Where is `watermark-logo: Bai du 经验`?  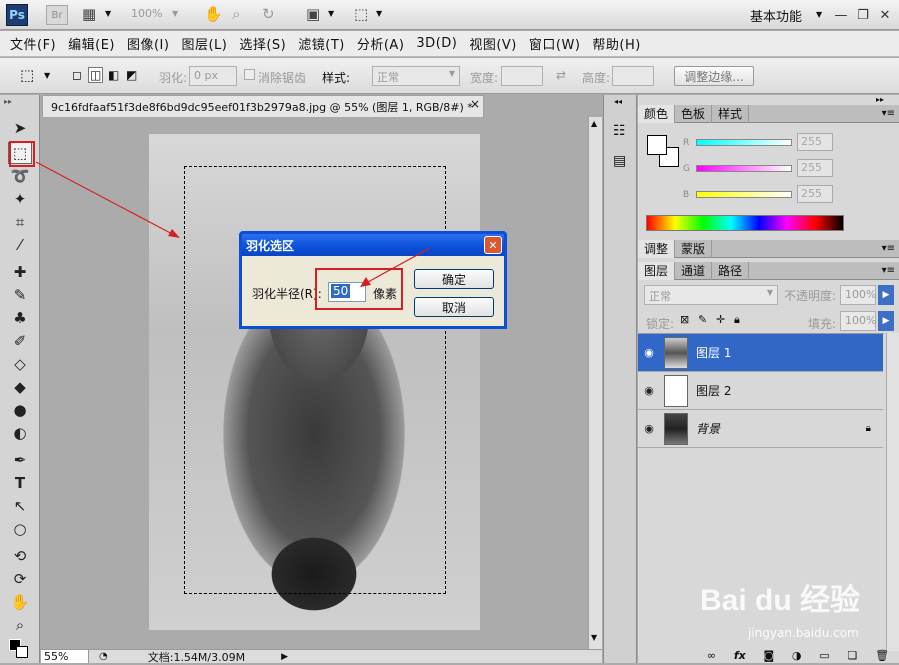 watermark-logo: Bai du 经验 is located at coordinates (780, 600).